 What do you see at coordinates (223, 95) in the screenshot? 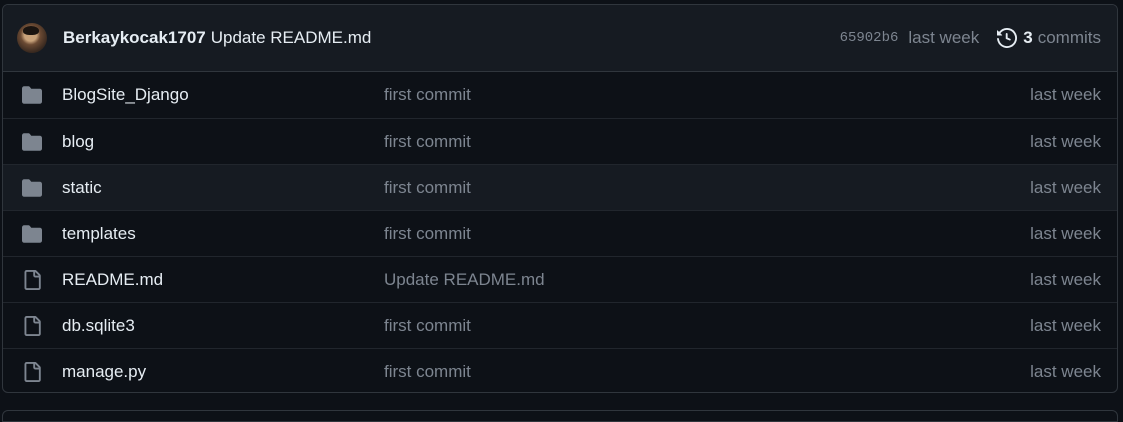
I see `file-name-link: BlogSite_Django` at bounding box center [223, 95].